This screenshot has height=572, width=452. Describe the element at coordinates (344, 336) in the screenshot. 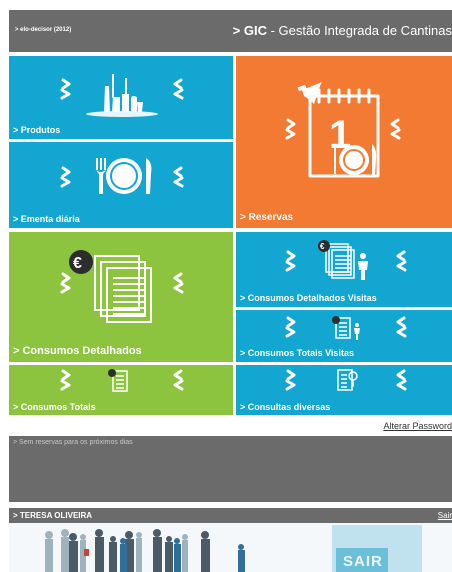

I see `tile-consumos-totais-visitas: > Consumos Totais Visitas` at that location.